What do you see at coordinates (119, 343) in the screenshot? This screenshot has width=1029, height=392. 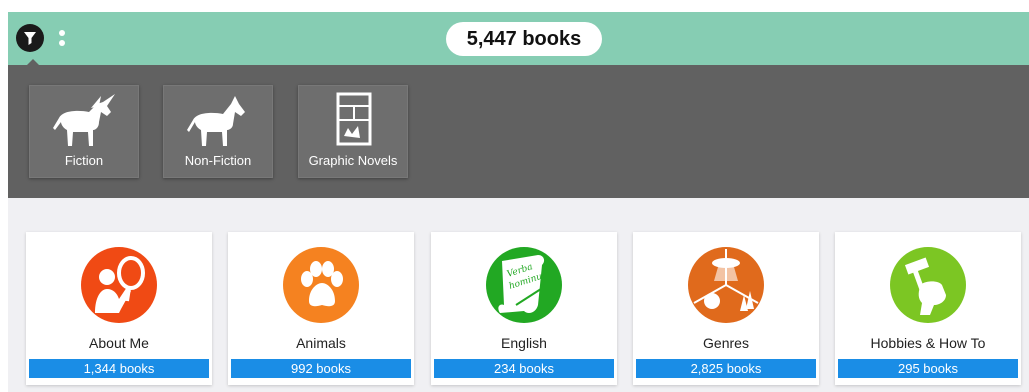 I see `collection-title: About Me` at bounding box center [119, 343].